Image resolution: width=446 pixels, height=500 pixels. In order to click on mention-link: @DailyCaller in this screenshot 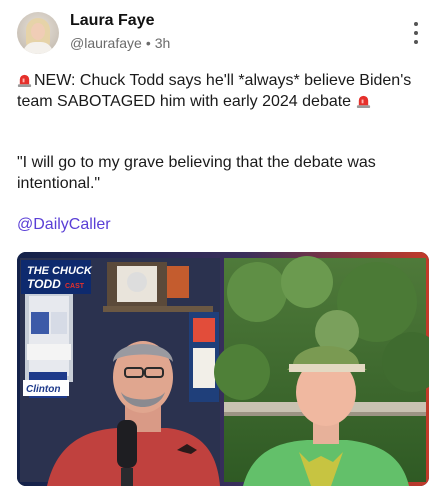, I will do `click(64, 225)`.